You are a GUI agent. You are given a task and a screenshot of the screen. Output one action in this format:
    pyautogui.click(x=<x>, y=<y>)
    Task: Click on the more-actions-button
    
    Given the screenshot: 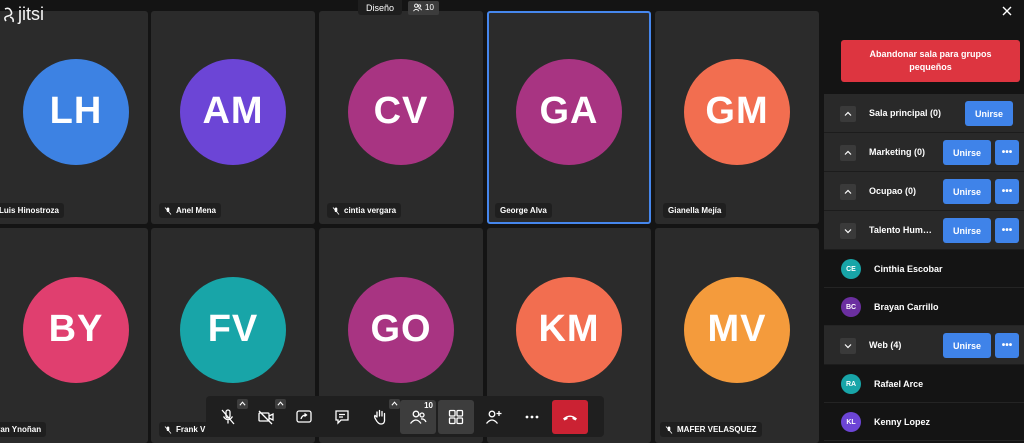 What is the action you would take?
    pyautogui.click(x=532, y=417)
    